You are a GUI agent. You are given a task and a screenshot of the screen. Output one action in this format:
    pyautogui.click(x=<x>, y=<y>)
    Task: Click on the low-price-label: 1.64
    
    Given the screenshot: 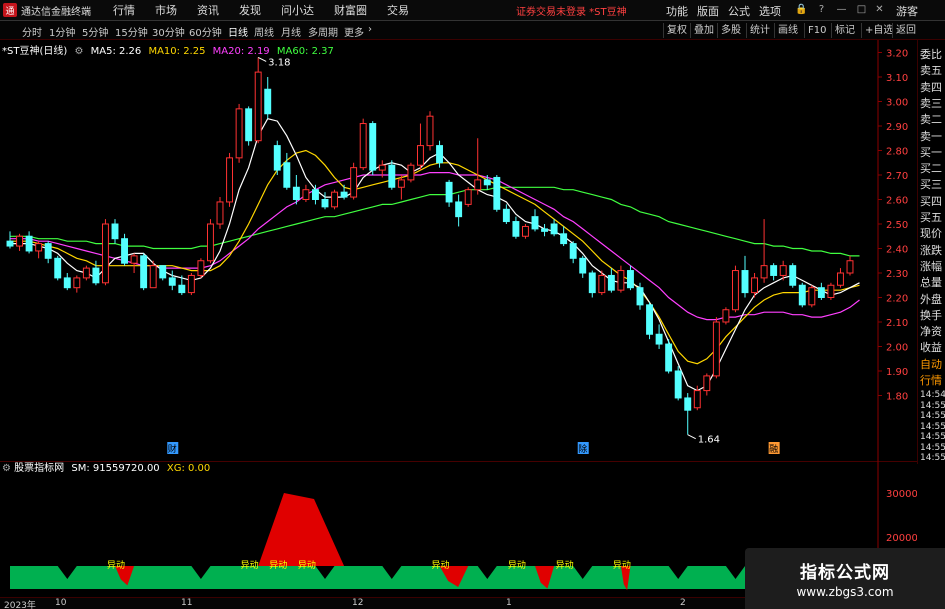 What is the action you would take?
    pyautogui.click(x=709, y=440)
    